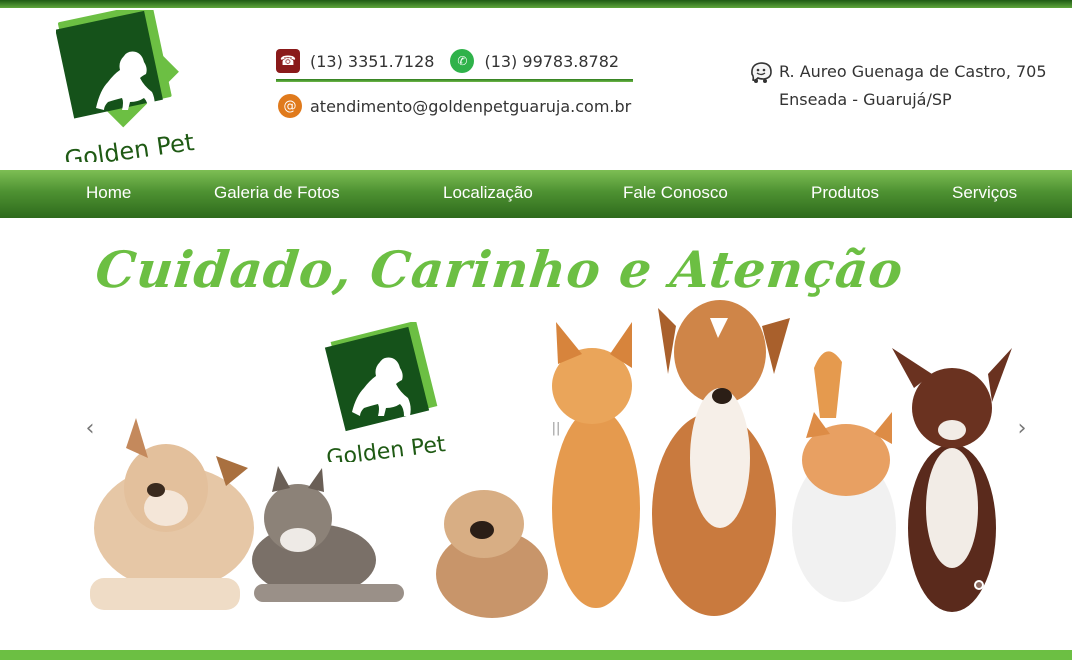 The width and height of the screenshot is (1072, 660). What do you see at coordinates (913, 71) in the screenshot?
I see `address-street: R. Aureo Guenaga de Castro, 705` at bounding box center [913, 71].